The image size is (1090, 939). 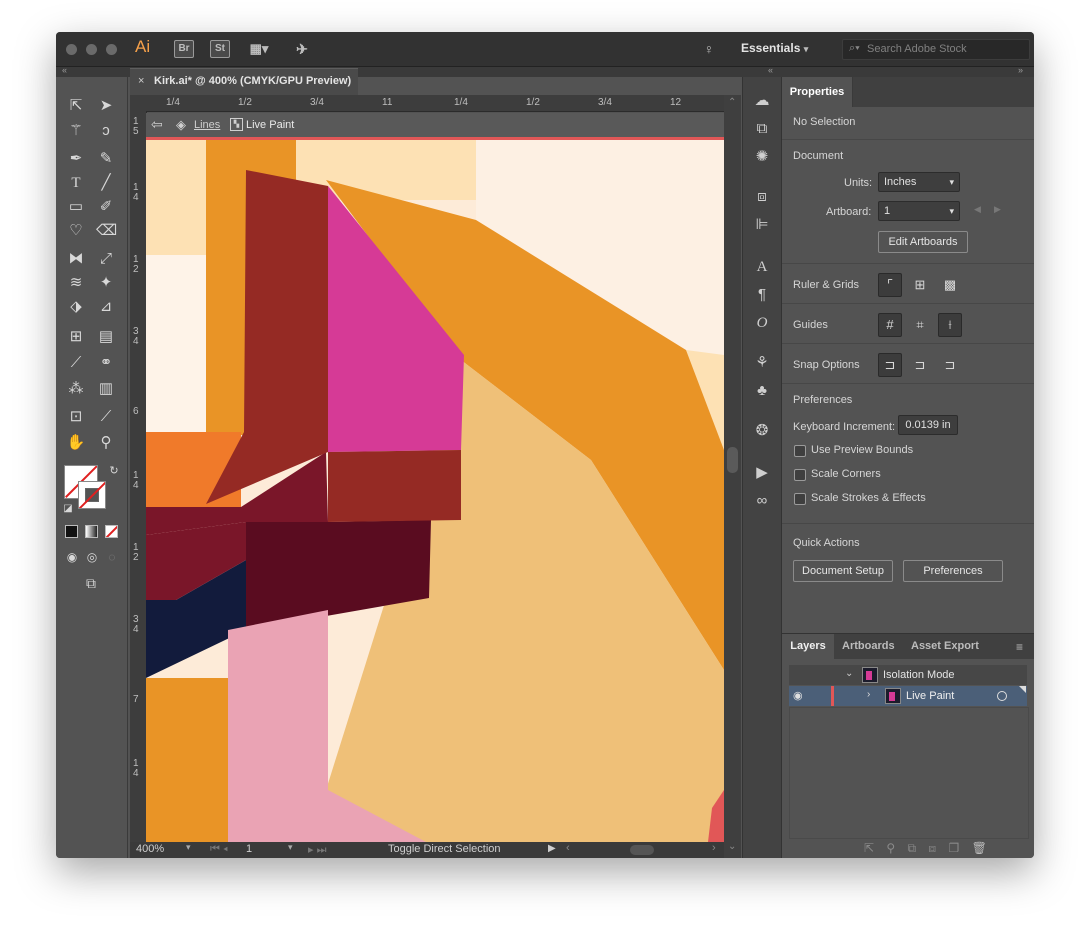 I want to click on default-fill-stroke-icon: ◪, so click(x=68, y=509).